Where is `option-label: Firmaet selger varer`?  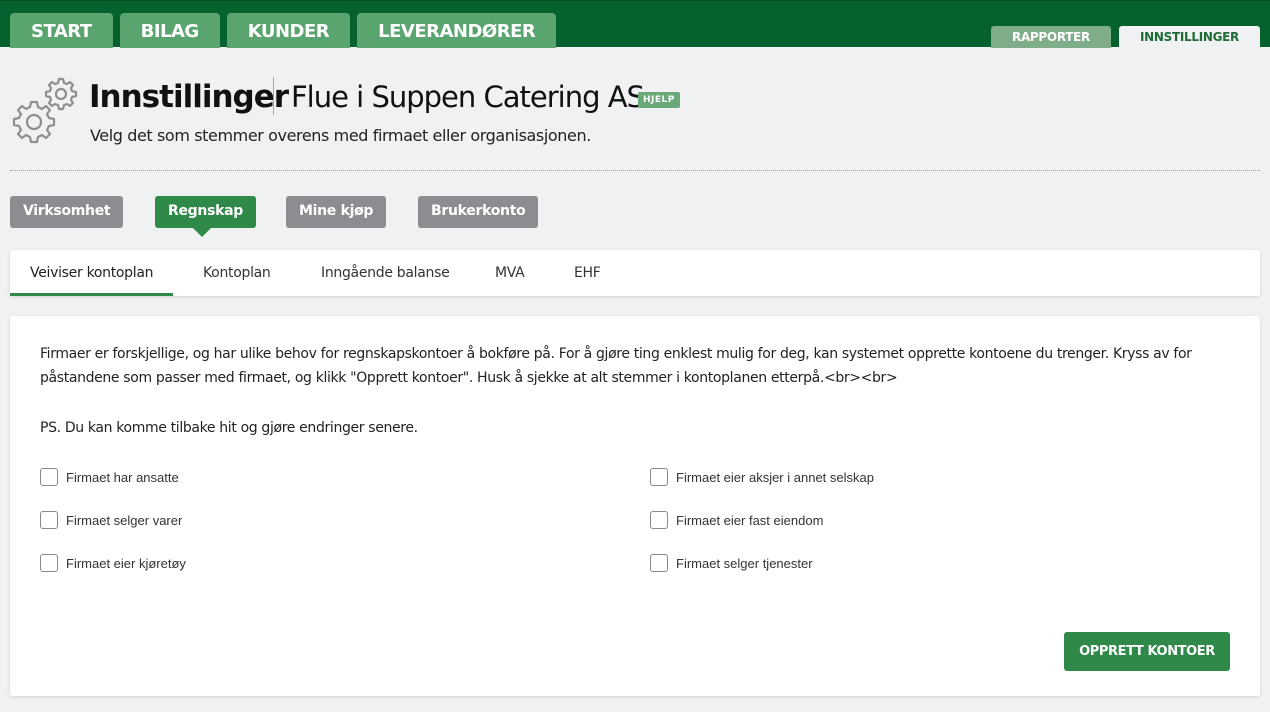
option-label: Firmaet selger varer is located at coordinates (124, 520).